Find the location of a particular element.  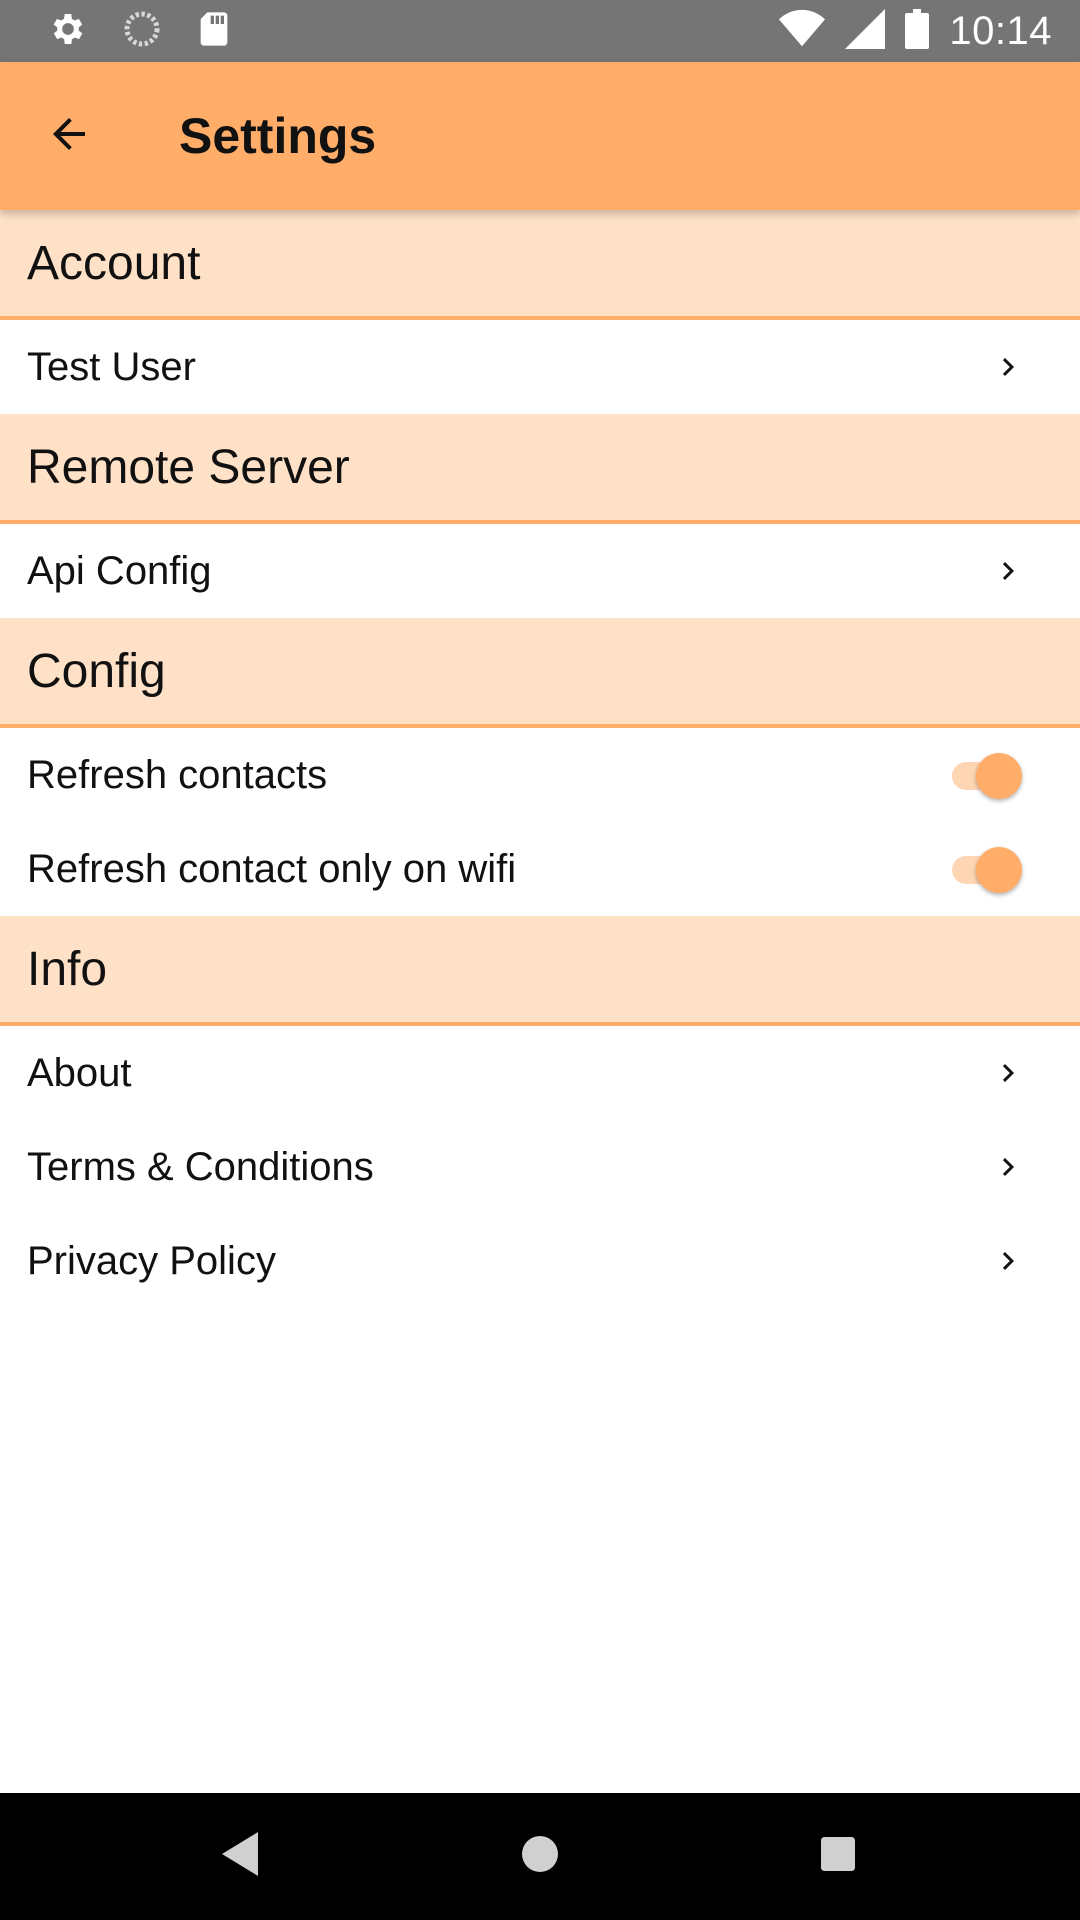

settings-item-test-user: Test User is located at coordinates (540, 367).